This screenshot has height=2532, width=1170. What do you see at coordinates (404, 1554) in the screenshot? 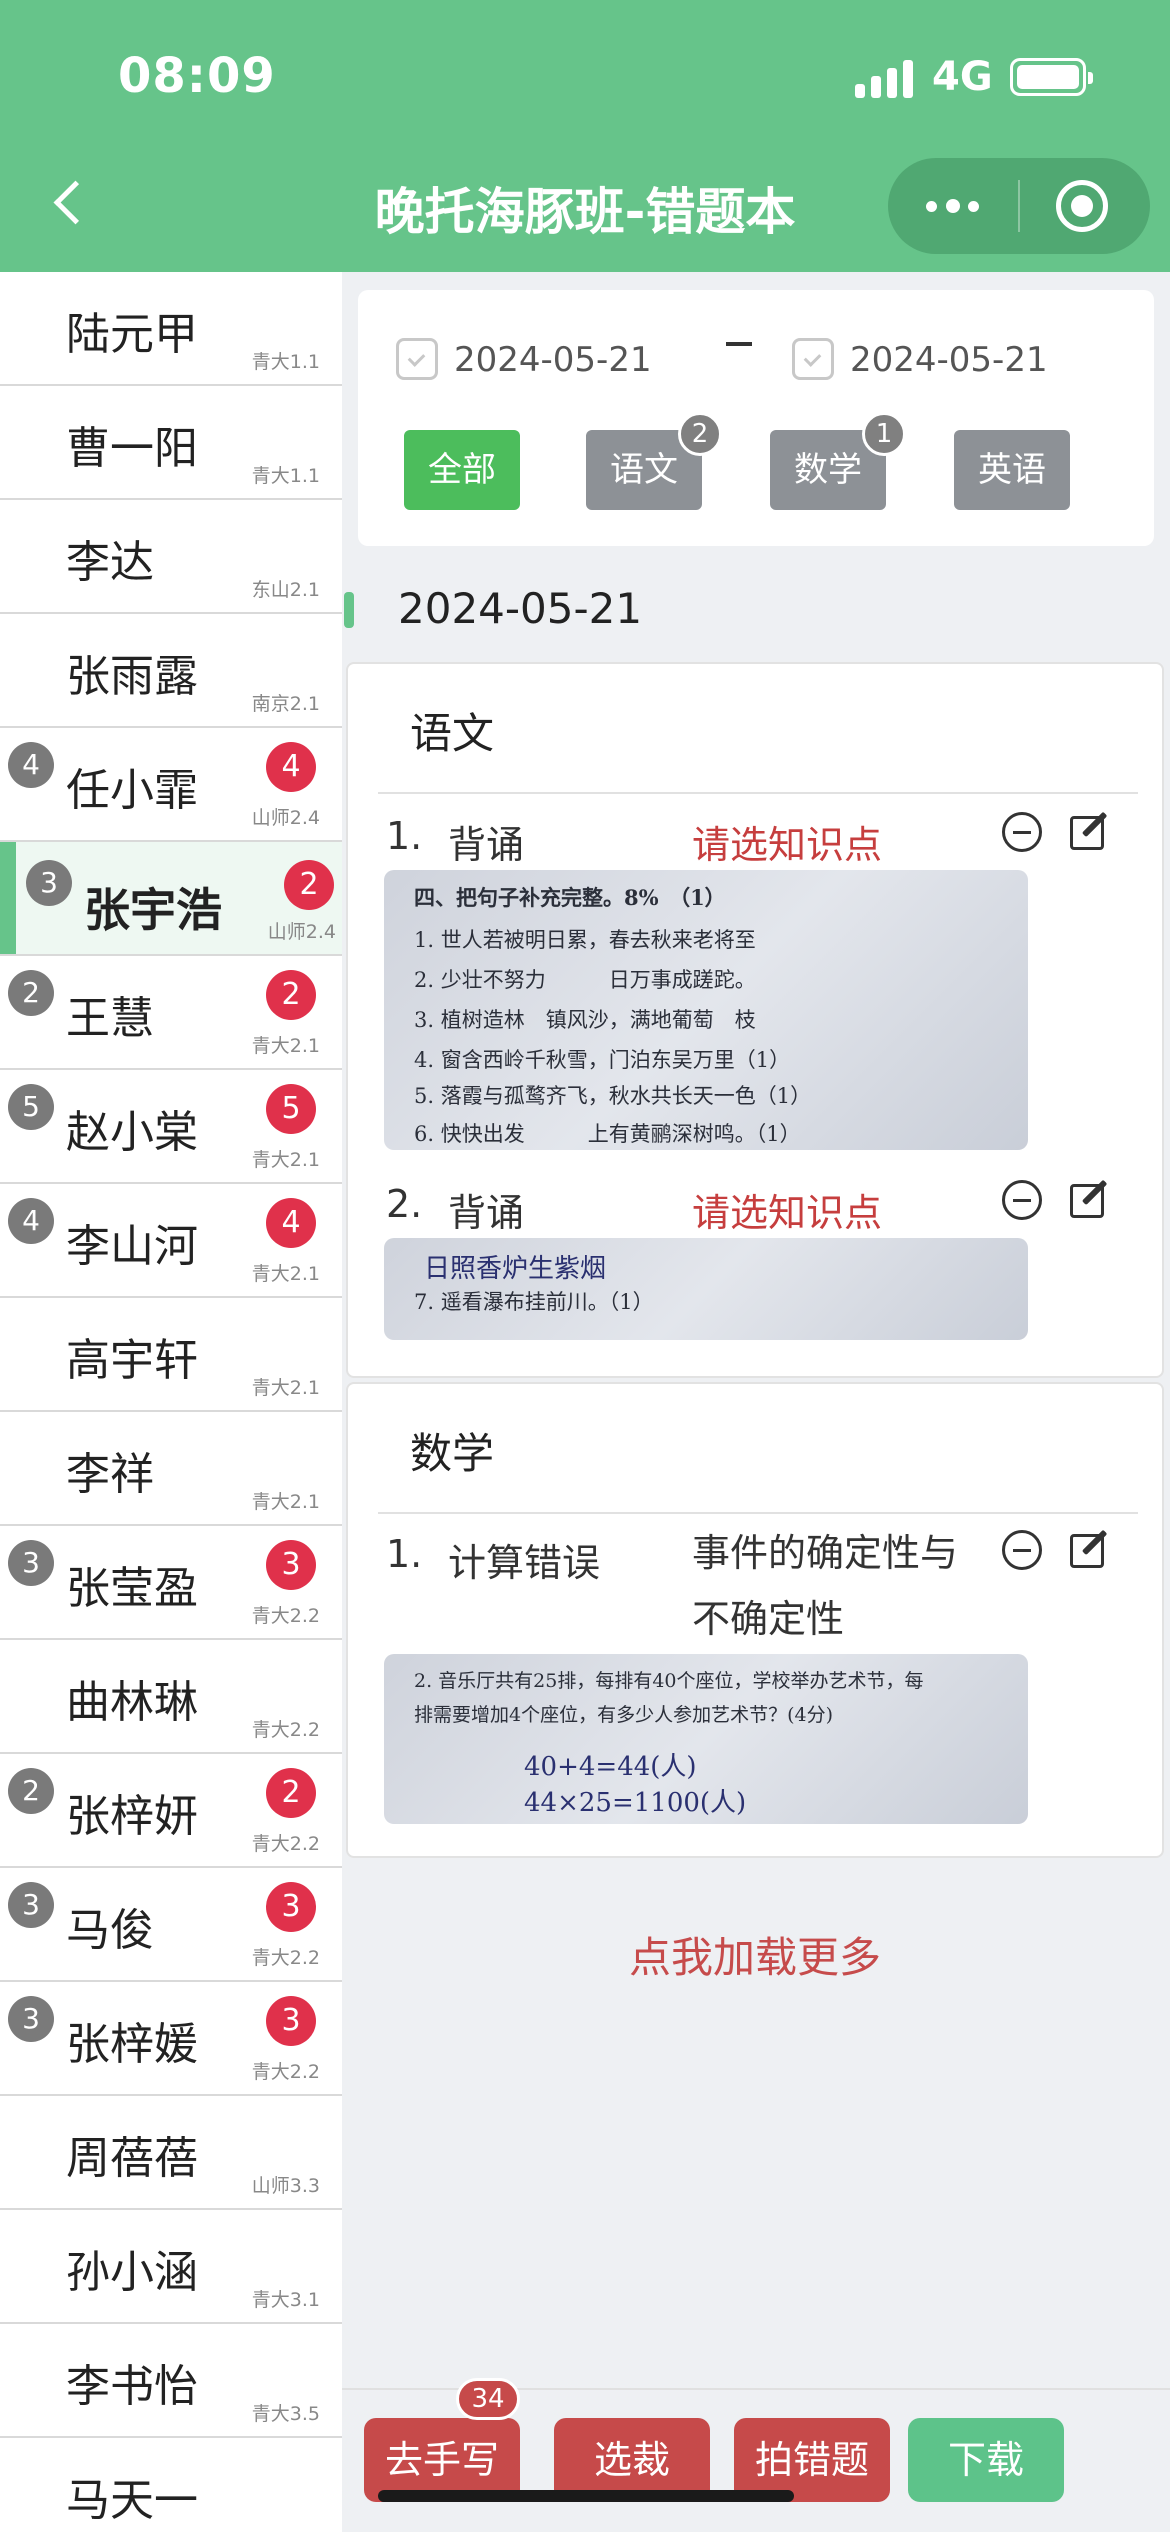
I see `question-number: 1.` at bounding box center [404, 1554].